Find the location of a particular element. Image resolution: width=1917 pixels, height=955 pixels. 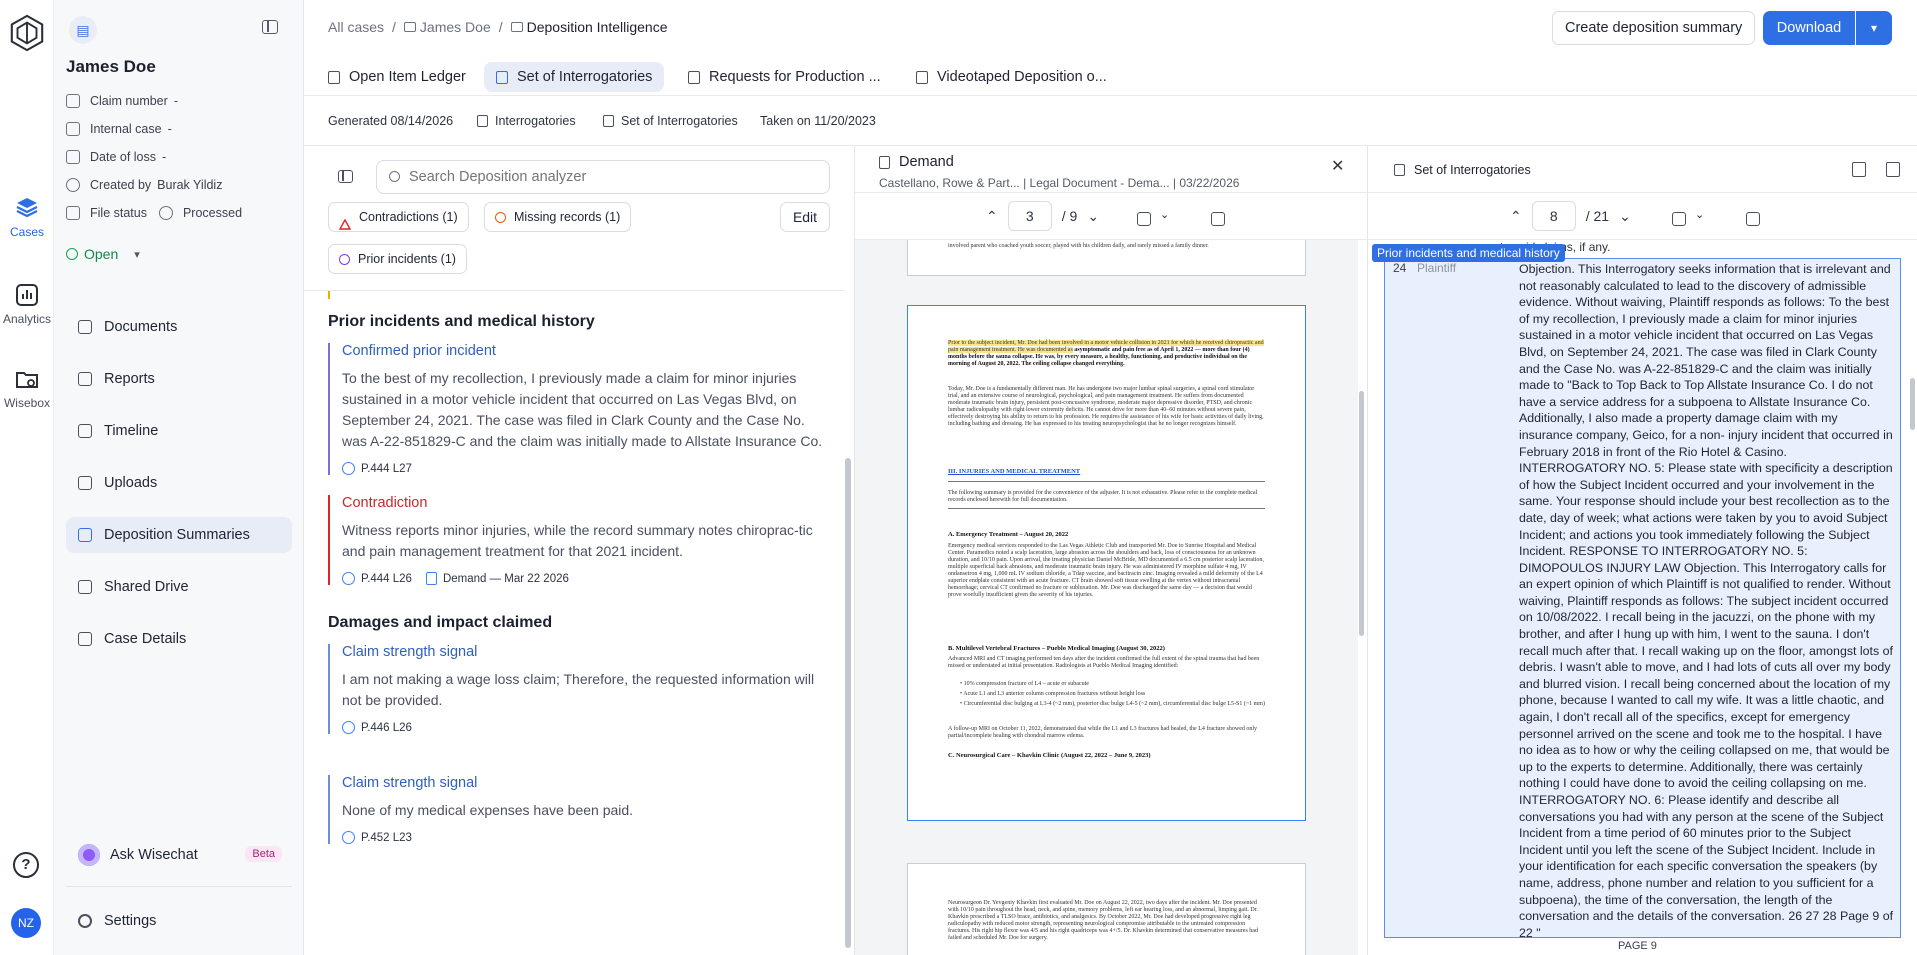

ir-scrollbar is located at coordinates (1912, 404).